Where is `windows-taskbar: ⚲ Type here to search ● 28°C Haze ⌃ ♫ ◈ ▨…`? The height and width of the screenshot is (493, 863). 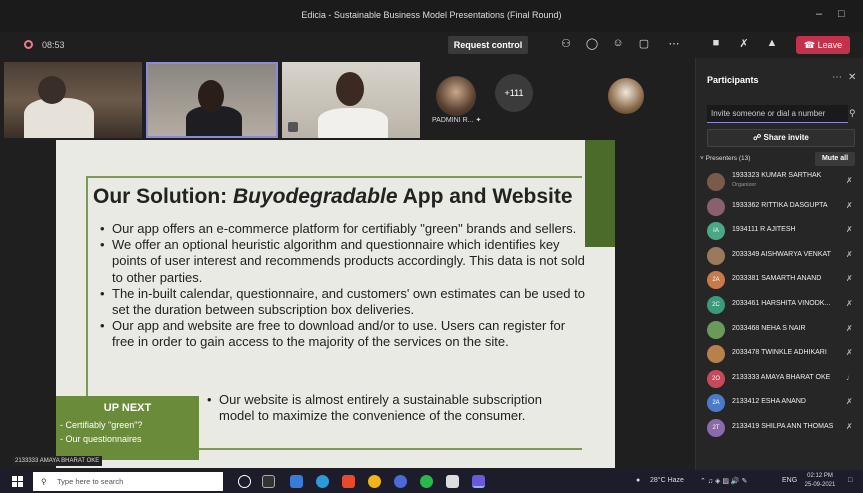
windows-taskbar: ⚲ Type here to search ● 28°C Haze ⌃ ♫ ◈ ▨… is located at coordinates (431, 481).